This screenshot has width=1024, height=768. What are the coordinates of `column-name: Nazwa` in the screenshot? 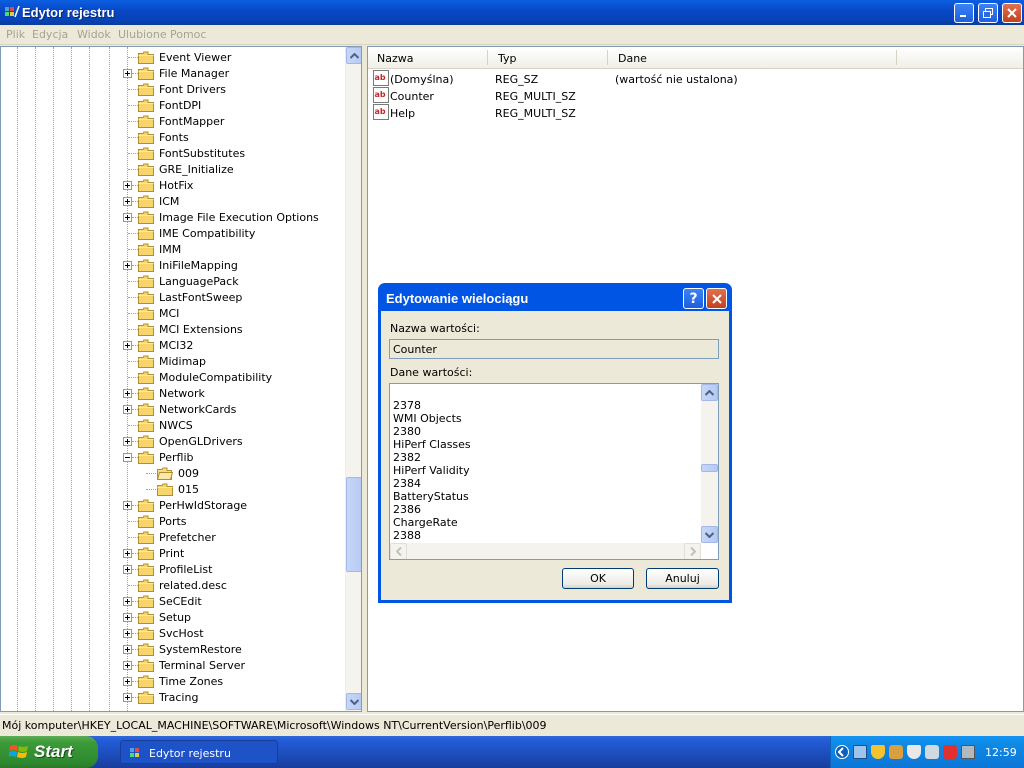 It's located at (395, 58).